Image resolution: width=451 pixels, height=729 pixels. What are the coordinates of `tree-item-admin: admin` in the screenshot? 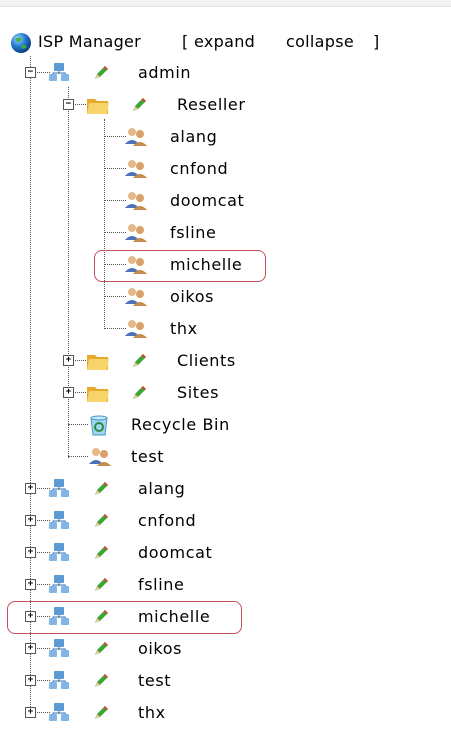 It's located at (150, 73).